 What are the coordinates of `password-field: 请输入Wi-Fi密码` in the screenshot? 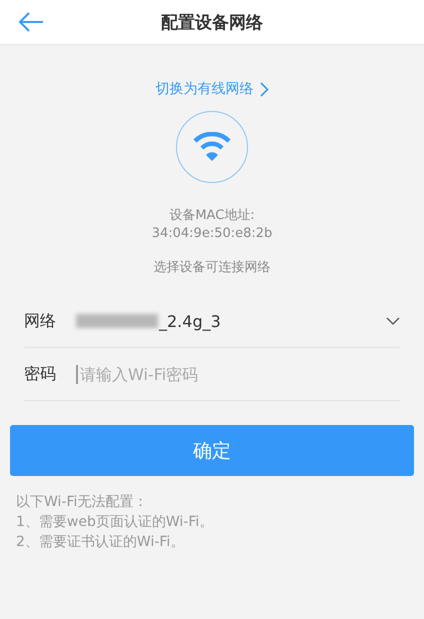 It's located at (238, 374).